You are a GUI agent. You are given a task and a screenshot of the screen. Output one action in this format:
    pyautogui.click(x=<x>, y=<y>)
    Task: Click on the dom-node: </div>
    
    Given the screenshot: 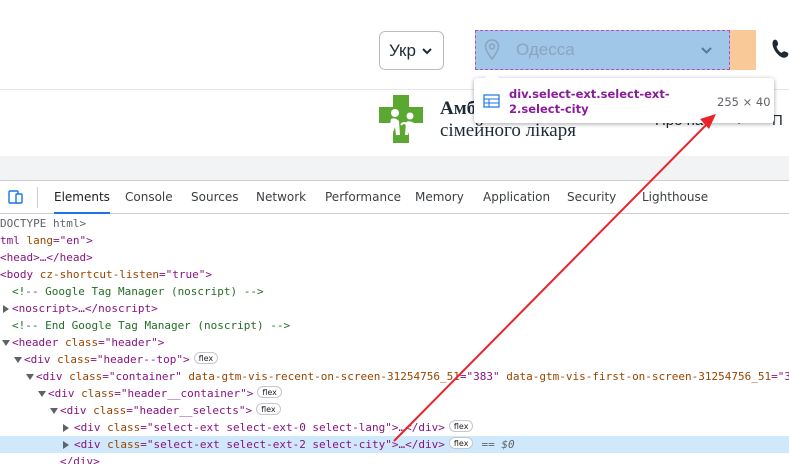 What is the action you would take?
    pyautogui.click(x=394, y=458)
    